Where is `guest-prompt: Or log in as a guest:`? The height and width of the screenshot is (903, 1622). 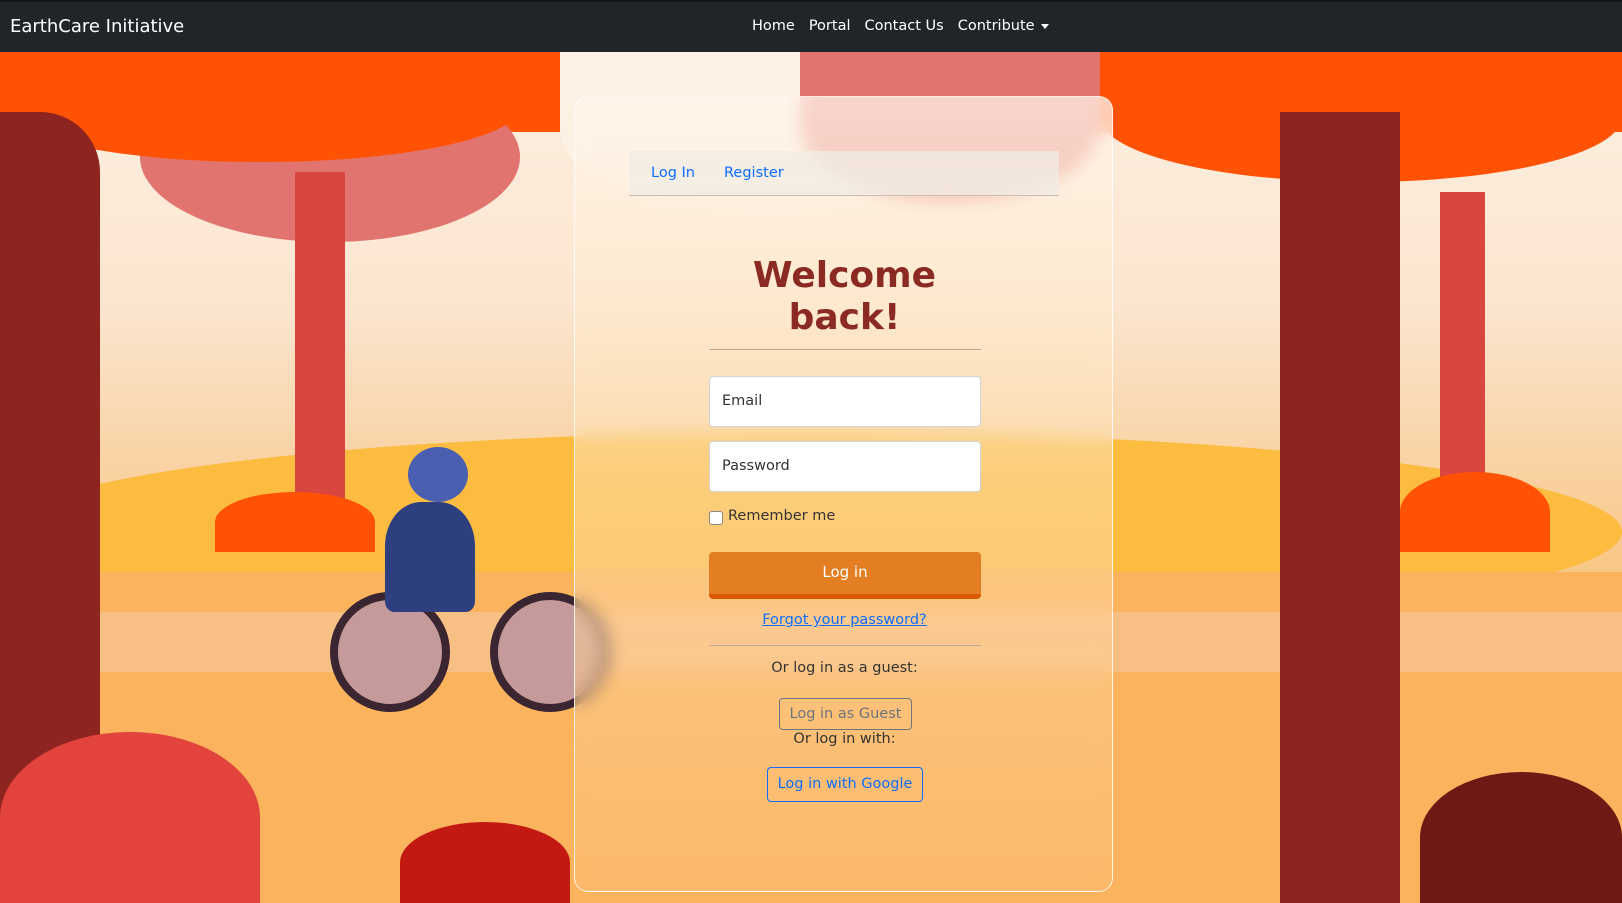
guest-prompt: Or log in as a guest: is located at coordinates (844, 668).